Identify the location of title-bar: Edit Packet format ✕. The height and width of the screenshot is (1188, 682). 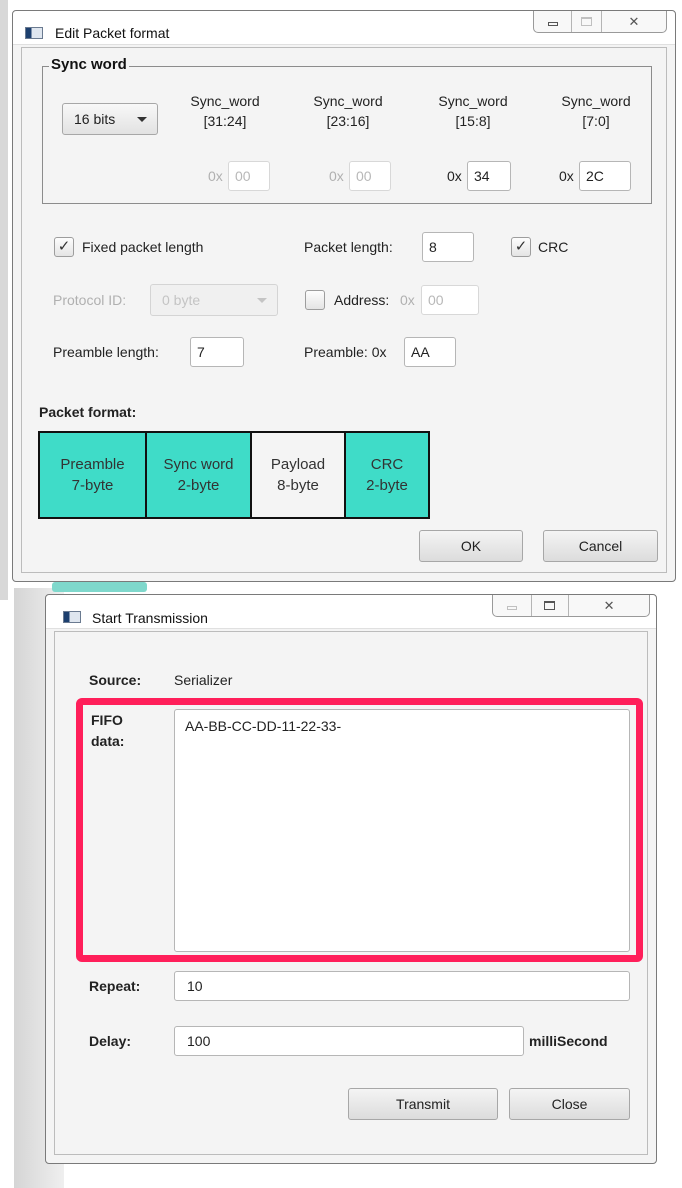
(344, 28).